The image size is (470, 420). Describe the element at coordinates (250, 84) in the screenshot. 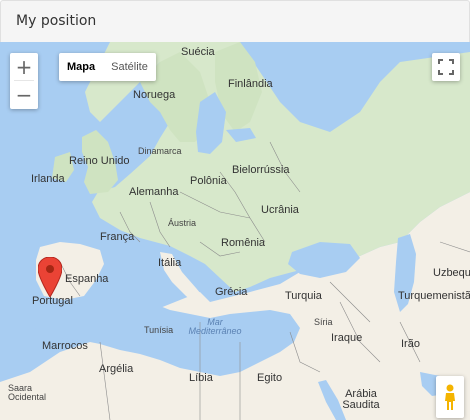

I see `label-finlandia: Finlândia` at that location.